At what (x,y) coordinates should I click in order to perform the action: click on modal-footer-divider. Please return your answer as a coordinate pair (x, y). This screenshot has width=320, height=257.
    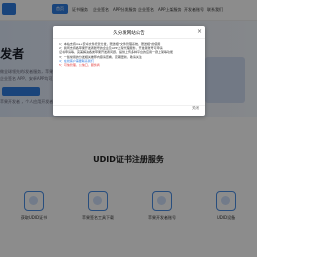
    Looking at the image, I should click on (129, 105).